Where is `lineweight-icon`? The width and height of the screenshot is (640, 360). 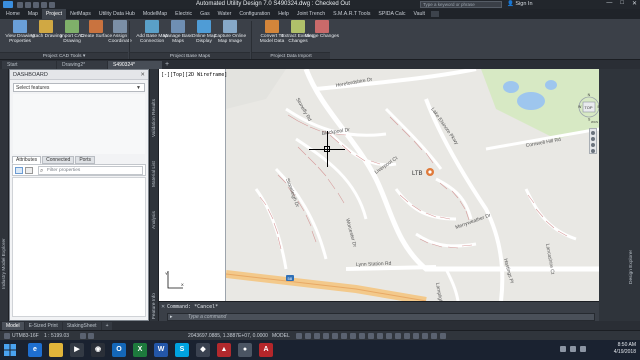 lineweight-icon is located at coordinates (353, 336).